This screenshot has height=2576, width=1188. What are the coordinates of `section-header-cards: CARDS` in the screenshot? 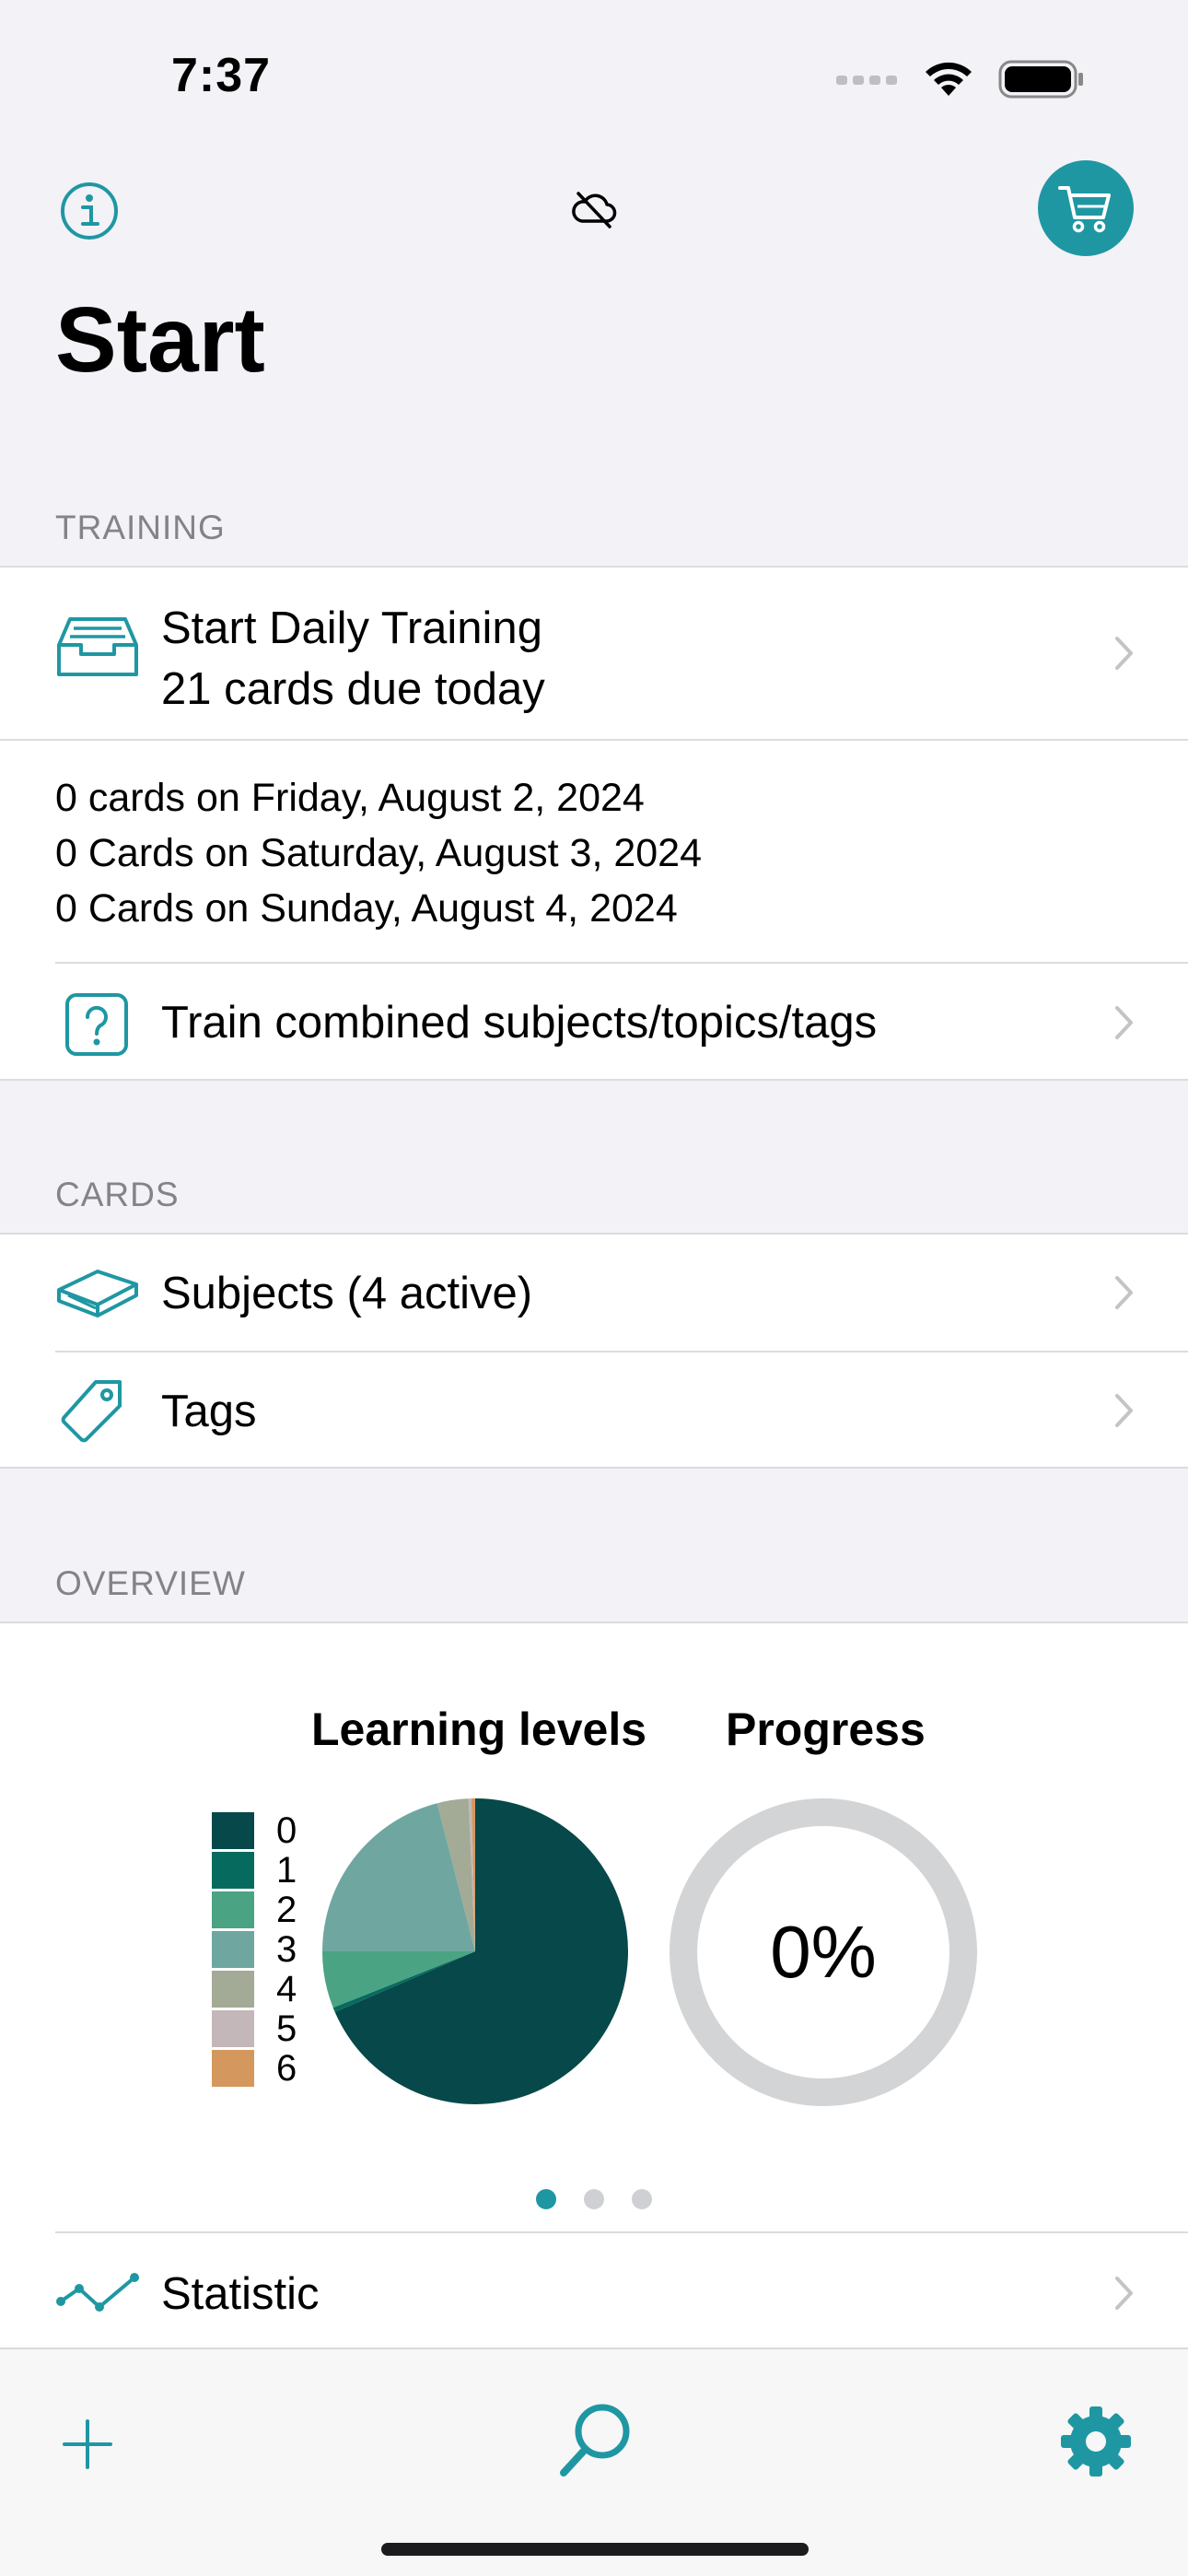 It's located at (117, 1194).